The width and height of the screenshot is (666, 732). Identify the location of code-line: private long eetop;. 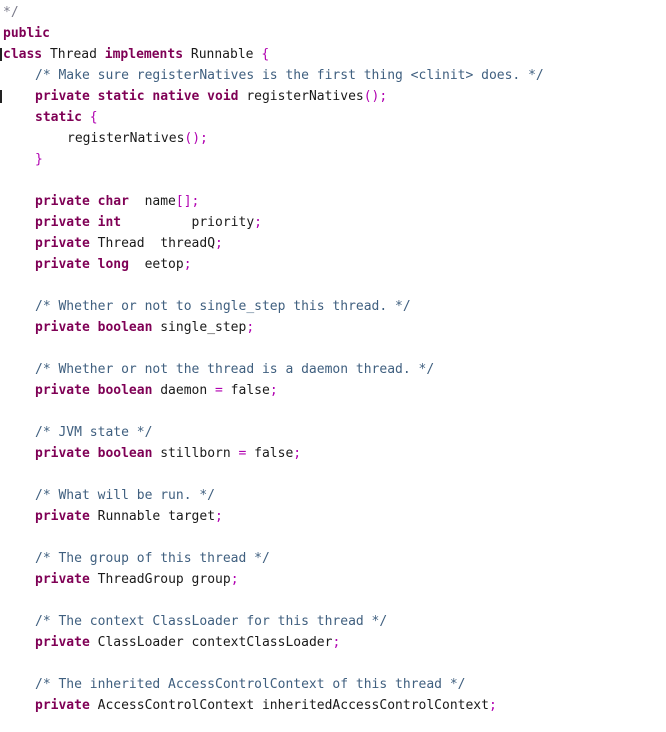
(113, 264).